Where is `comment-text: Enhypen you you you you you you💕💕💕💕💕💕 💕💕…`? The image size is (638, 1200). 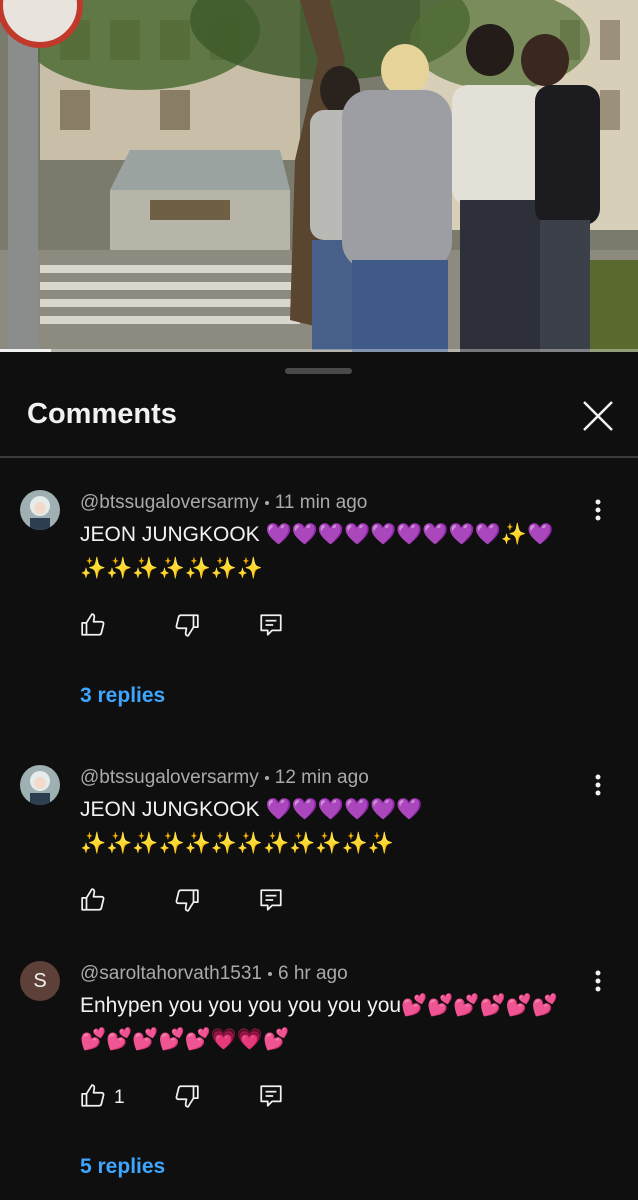
comment-text: Enhypen you you you you you you💕💕💕💕💕💕 💕💕… is located at coordinates (330, 1023).